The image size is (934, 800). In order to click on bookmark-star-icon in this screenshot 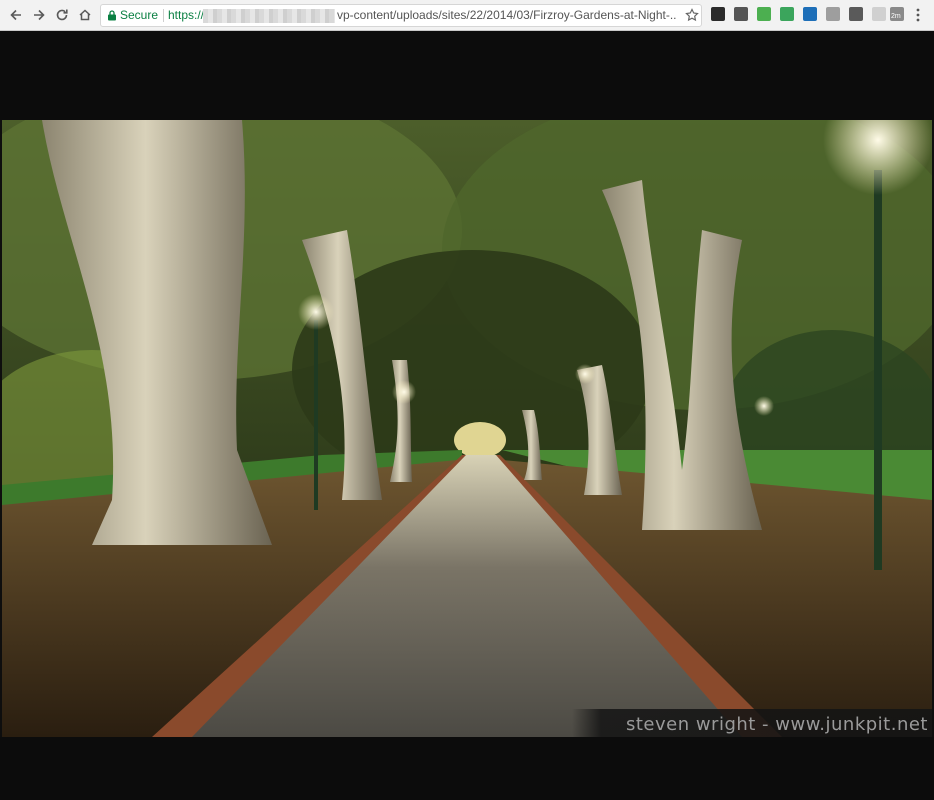, I will do `click(692, 15)`.